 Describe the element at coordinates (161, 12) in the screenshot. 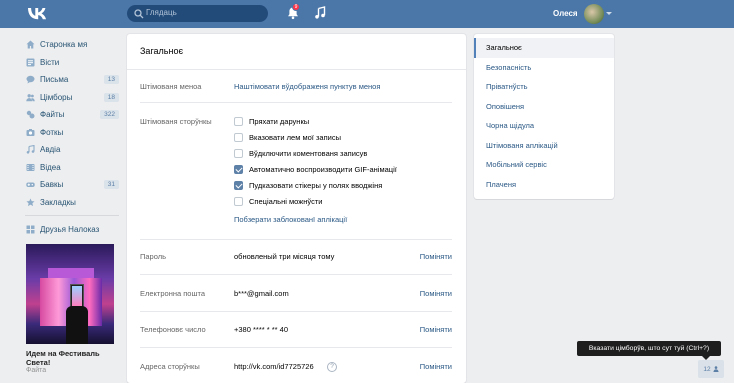

I see `search-placeholder: Глядаць` at that location.